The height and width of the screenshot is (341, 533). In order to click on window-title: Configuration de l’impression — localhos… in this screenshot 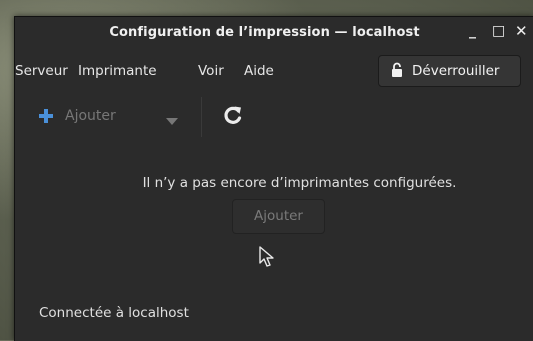, I will do `click(264, 32)`.